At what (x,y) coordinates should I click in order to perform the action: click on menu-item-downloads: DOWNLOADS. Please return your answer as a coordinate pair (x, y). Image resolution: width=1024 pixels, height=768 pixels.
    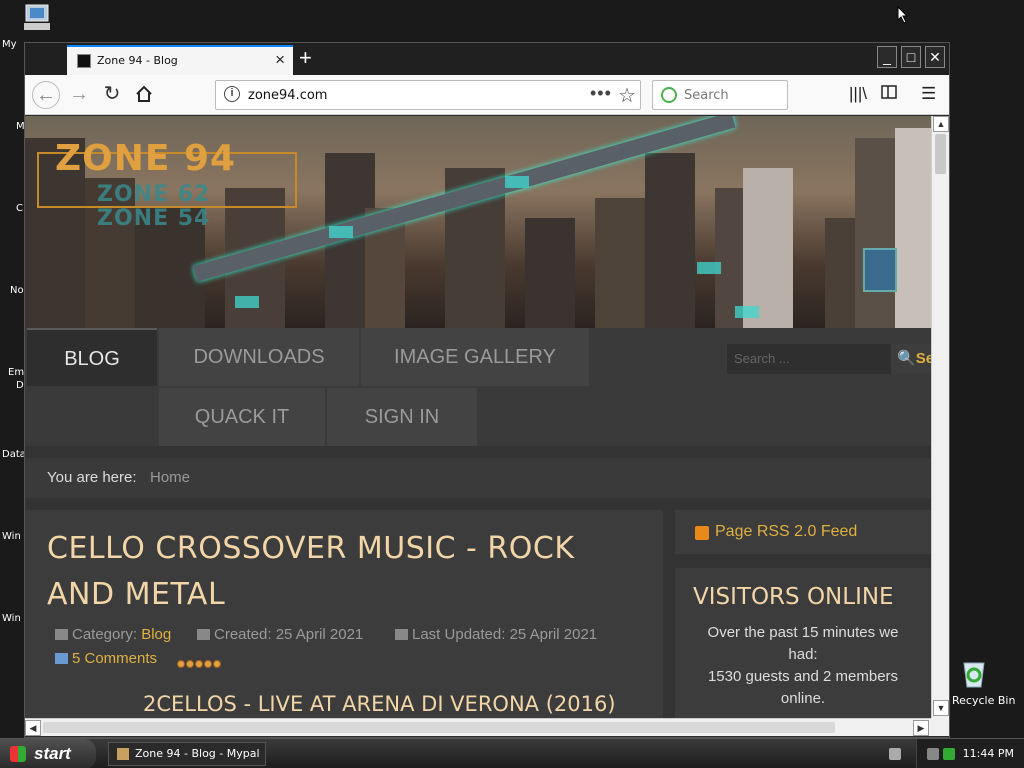
    Looking at the image, I should click on (259, 357).